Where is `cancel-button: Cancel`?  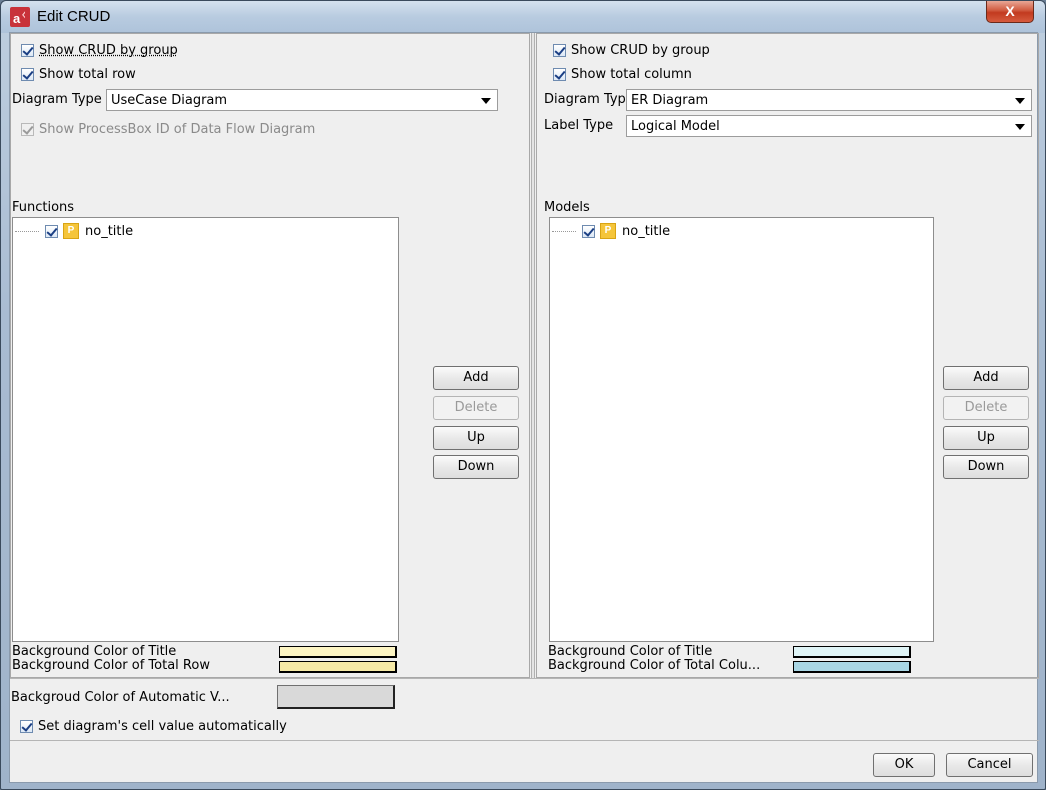 cancel-button: Cancel is located at coordinates (989, 765).